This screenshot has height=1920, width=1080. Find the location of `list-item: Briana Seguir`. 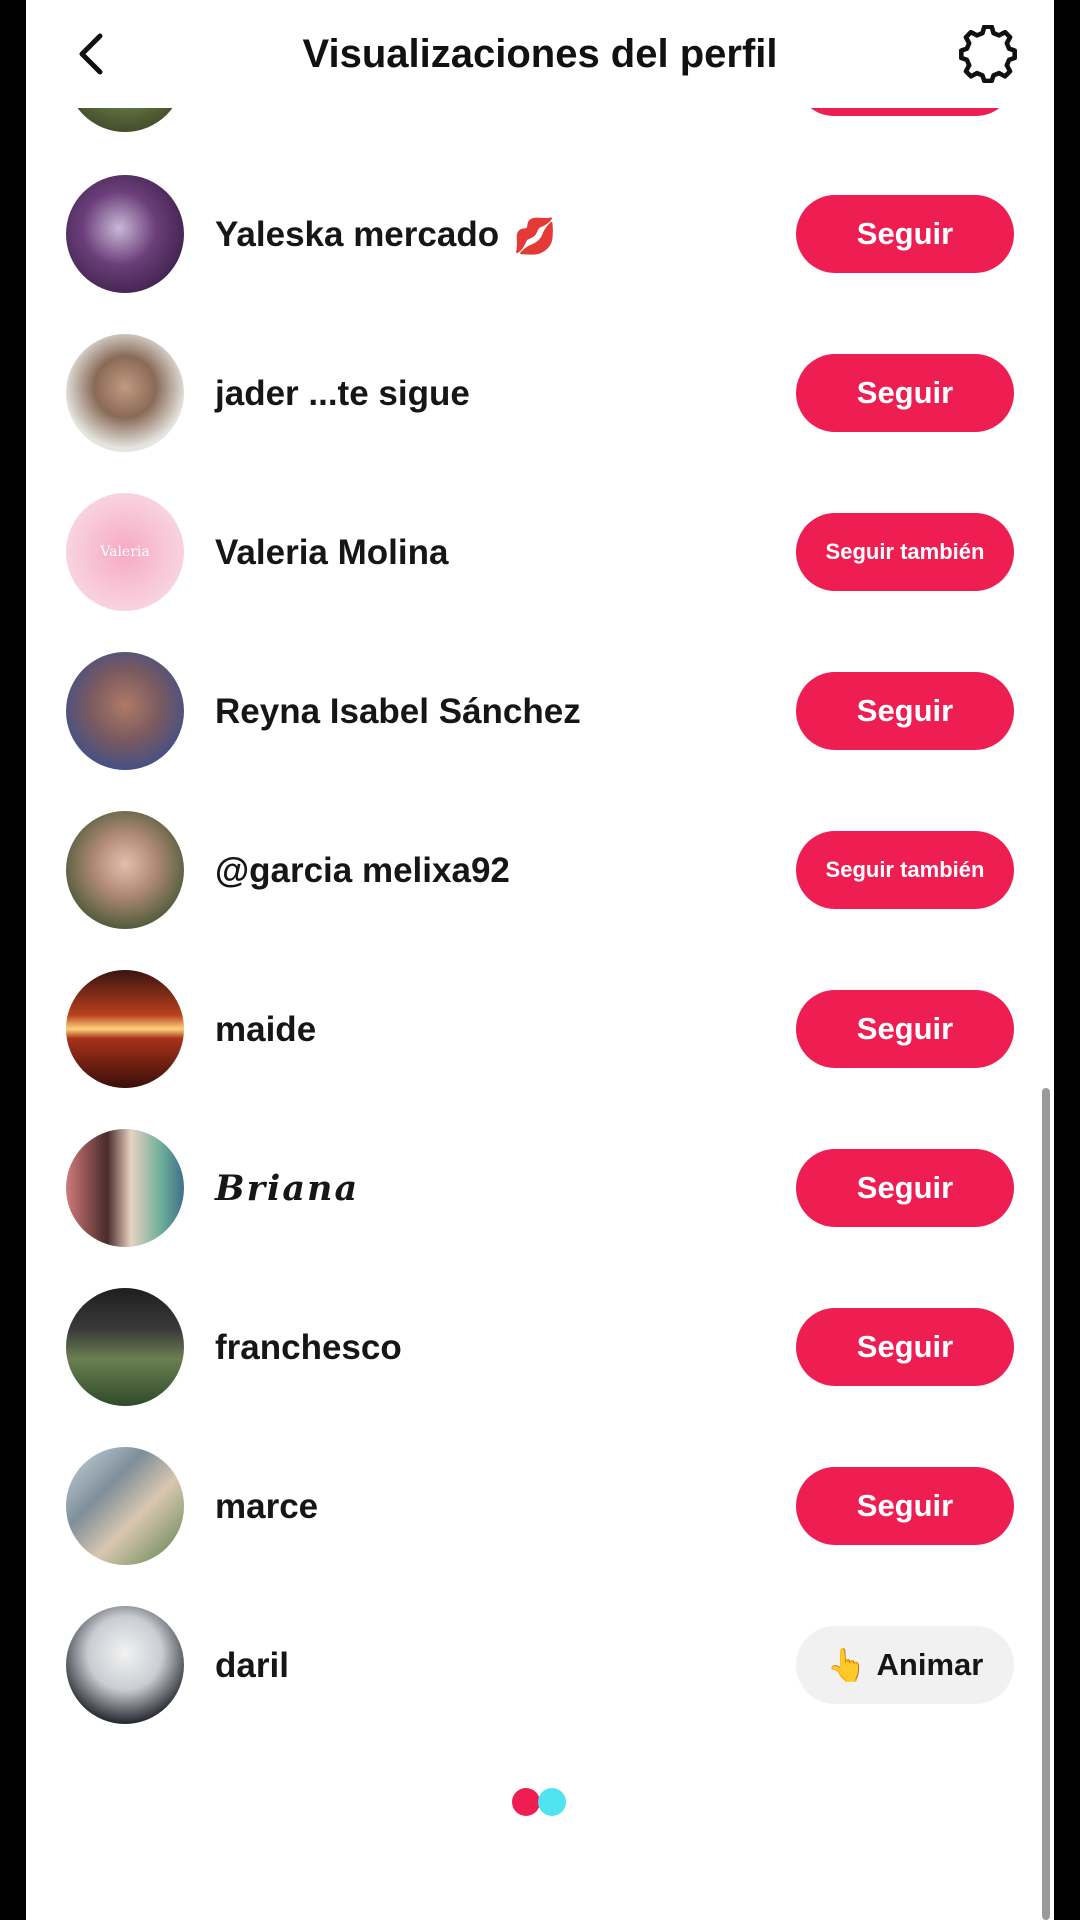

list-item: Briana Seguir is located at coordinates (540, 1188).